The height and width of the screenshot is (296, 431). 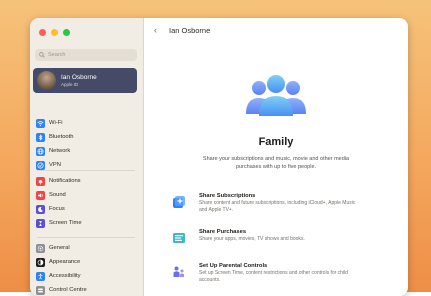 I want to click on sidebar-item-label: Network, so click(x=60, y=151).